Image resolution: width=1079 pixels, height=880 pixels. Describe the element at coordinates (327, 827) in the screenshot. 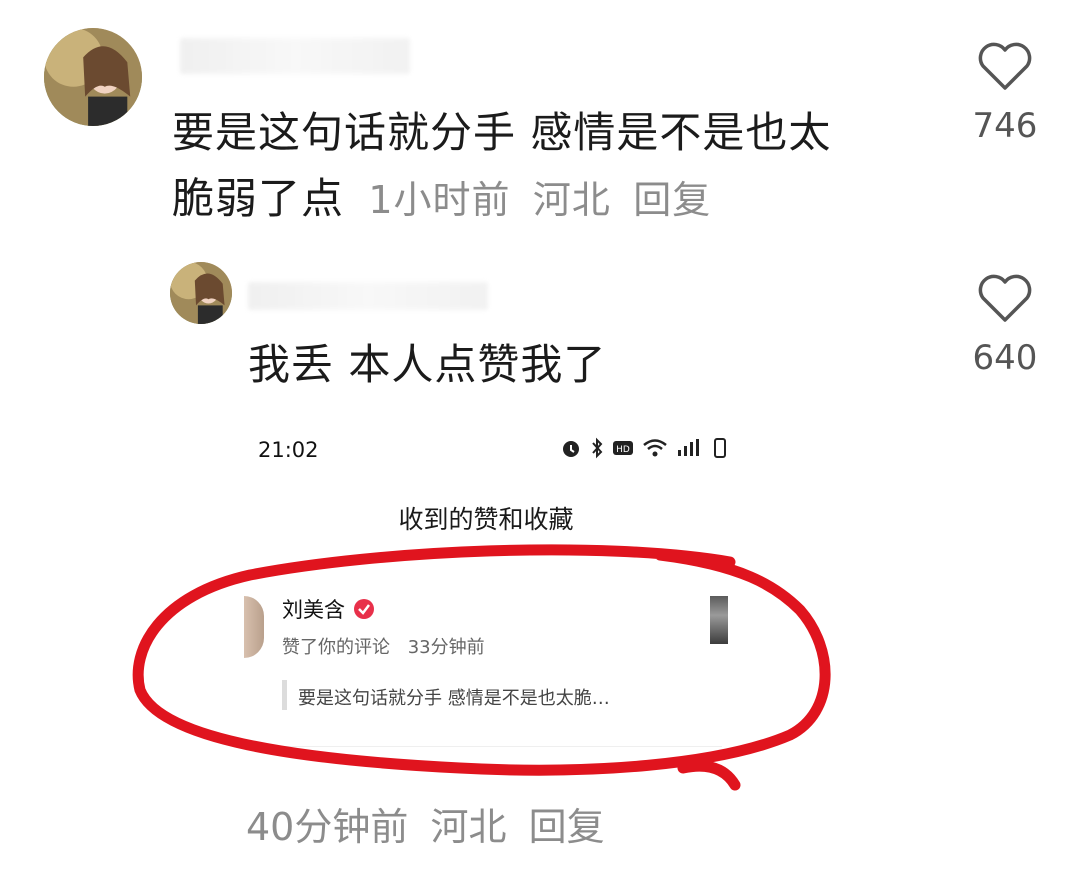

I see `reply-time: 40分钟前` at that location.